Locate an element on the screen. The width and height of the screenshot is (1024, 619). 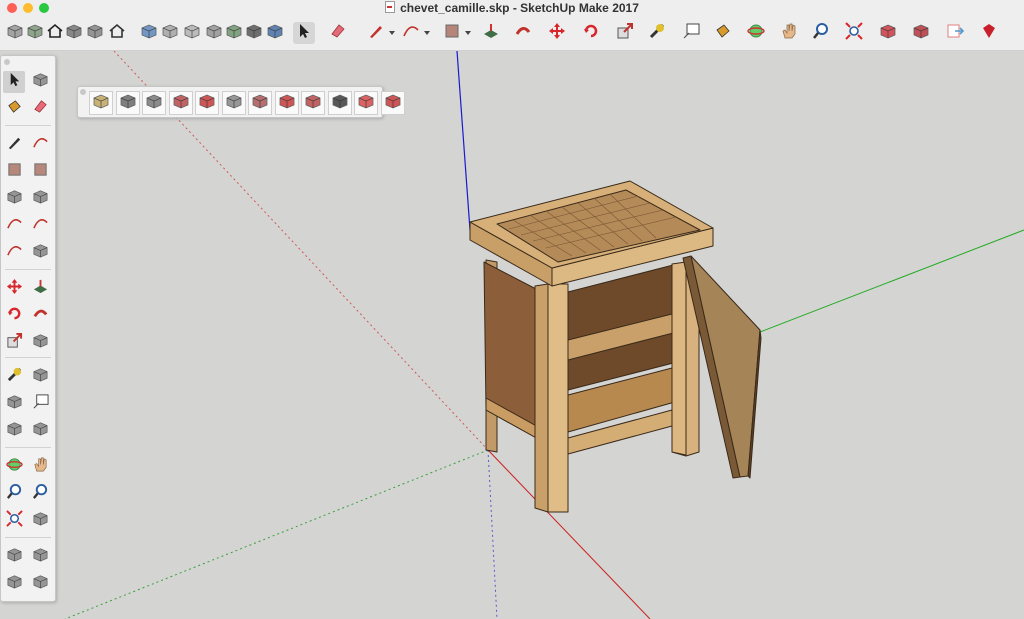
dado-icon is located at coordinates (260, 103).